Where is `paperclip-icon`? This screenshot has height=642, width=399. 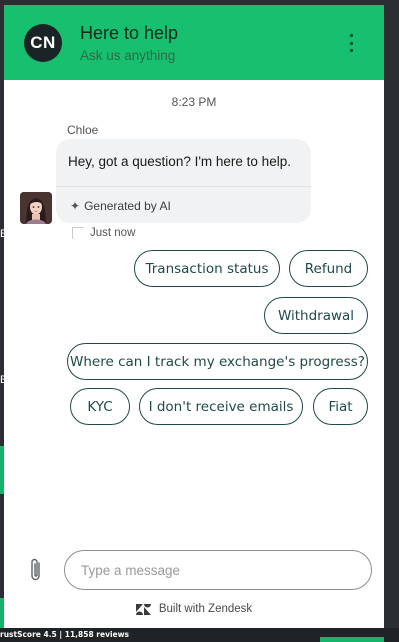 paperclip-icon is located at coordinates (36, 570).